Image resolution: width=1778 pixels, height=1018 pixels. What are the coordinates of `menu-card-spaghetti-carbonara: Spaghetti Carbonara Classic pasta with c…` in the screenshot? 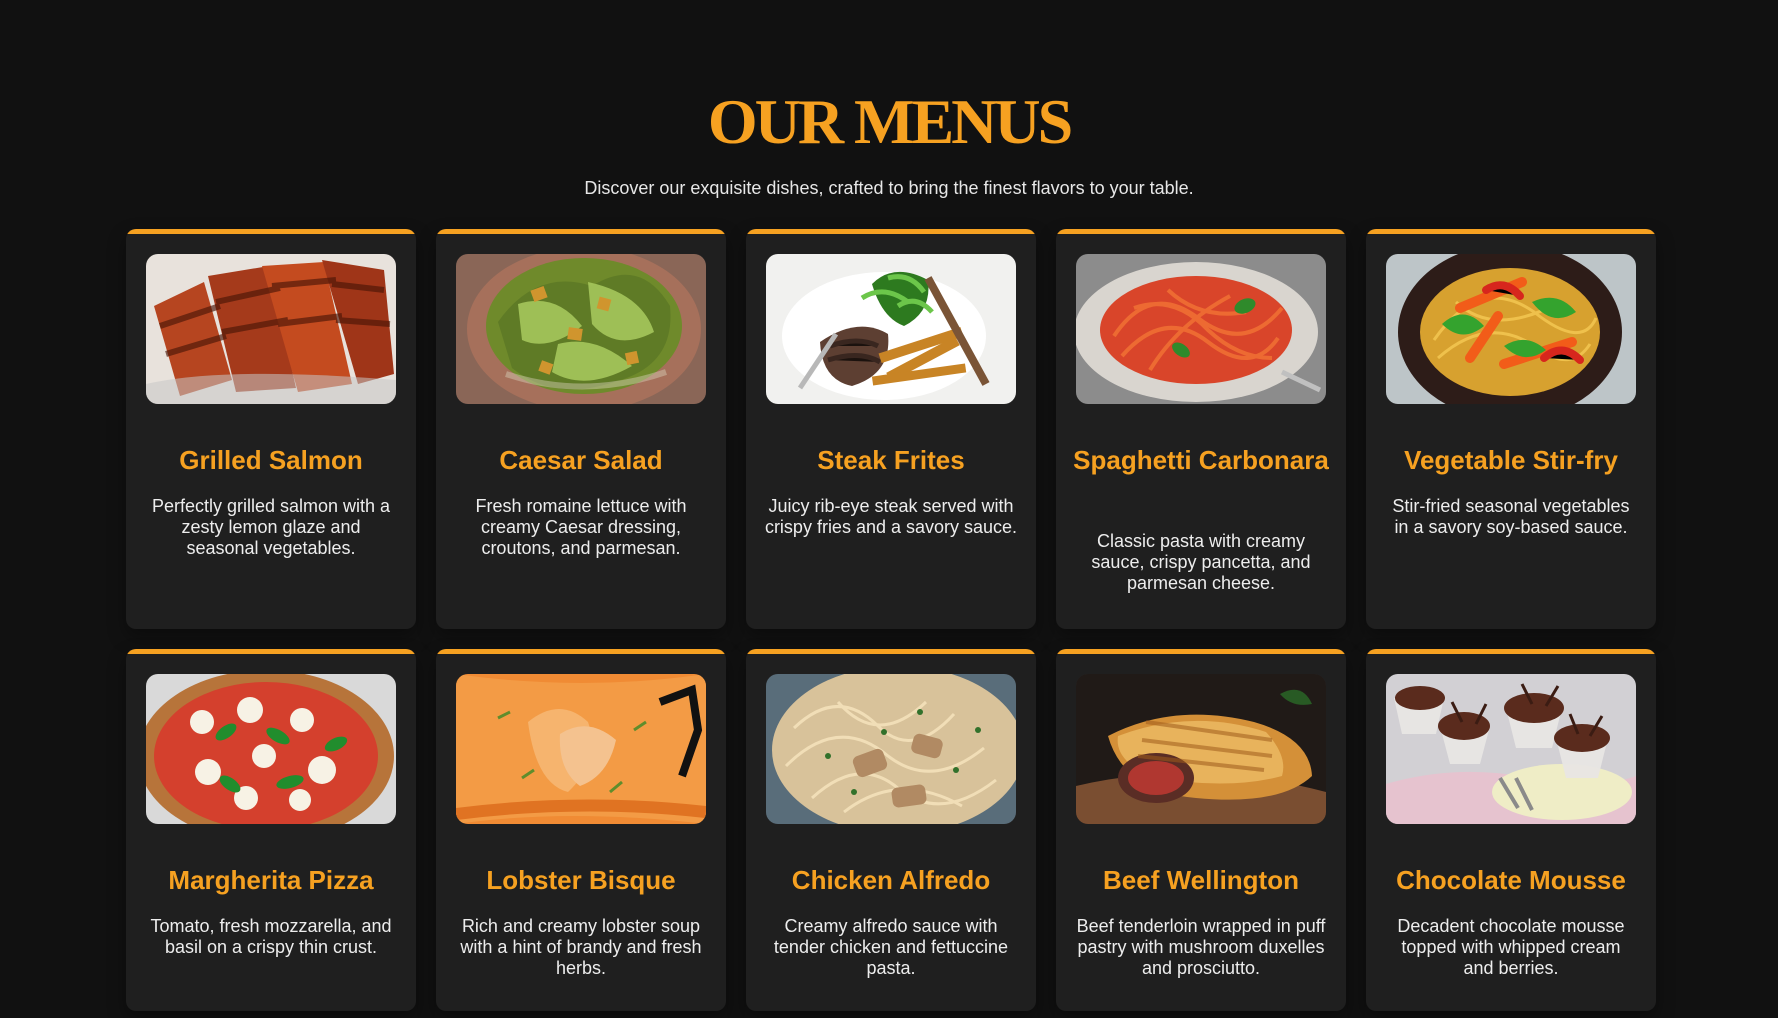 It's located at (1201, 429).